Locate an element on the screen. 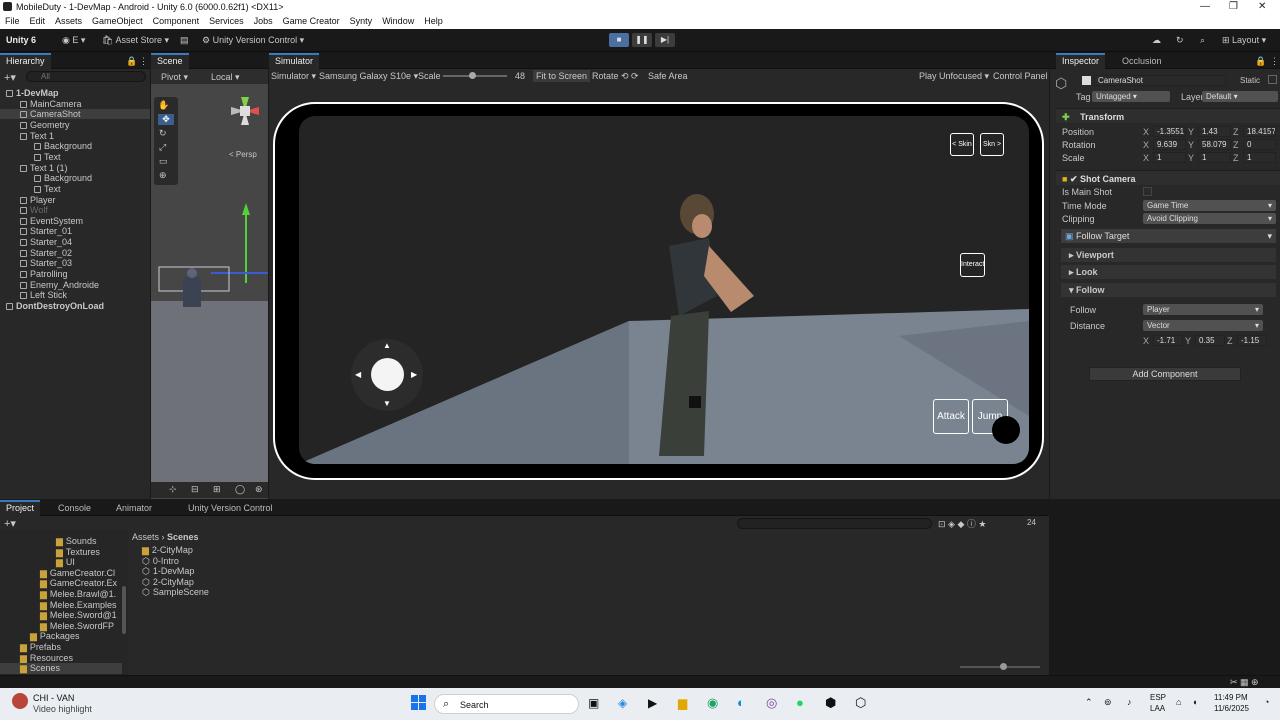 The width and height of the screenshot is (1280, 720). hierarchy-item: Starter_02 is located at coordinates (75, 253).